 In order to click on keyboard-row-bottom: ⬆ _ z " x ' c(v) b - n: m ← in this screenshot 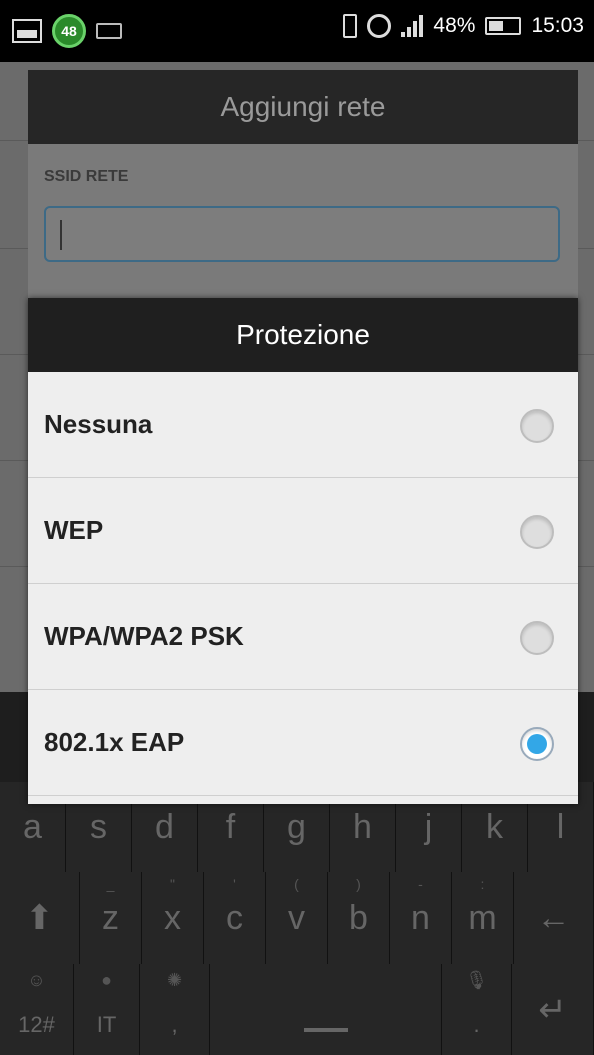, I will do `click(297, 918)`.